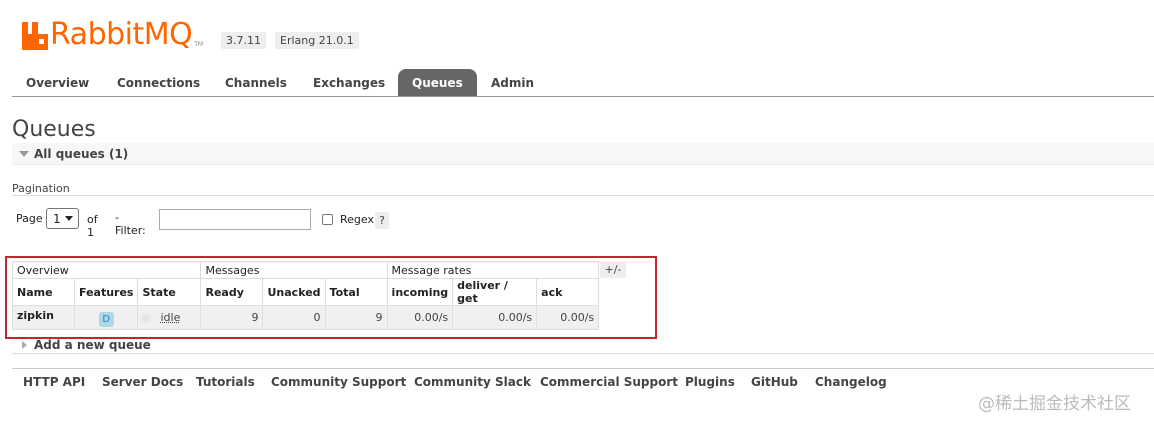  What do you see at coordinates (41, 188) in the screenshot?
I see `pagination-heading: Pagination` at bounding box center [41, 188].